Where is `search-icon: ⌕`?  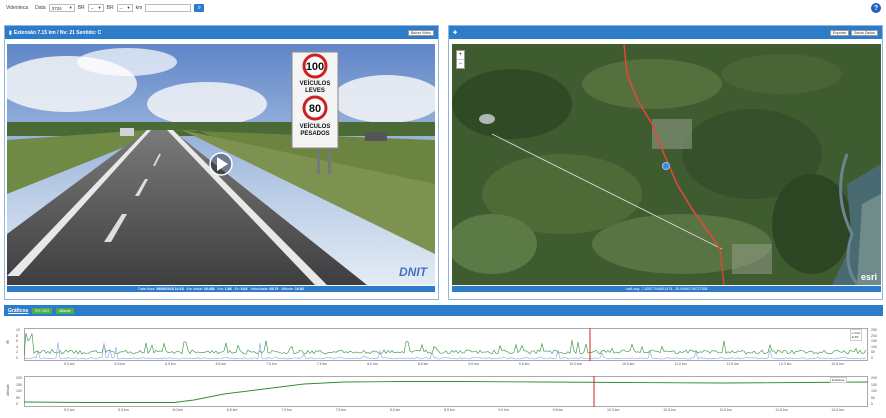 search-icon: ⌕ is located at coordinates (199, 7).